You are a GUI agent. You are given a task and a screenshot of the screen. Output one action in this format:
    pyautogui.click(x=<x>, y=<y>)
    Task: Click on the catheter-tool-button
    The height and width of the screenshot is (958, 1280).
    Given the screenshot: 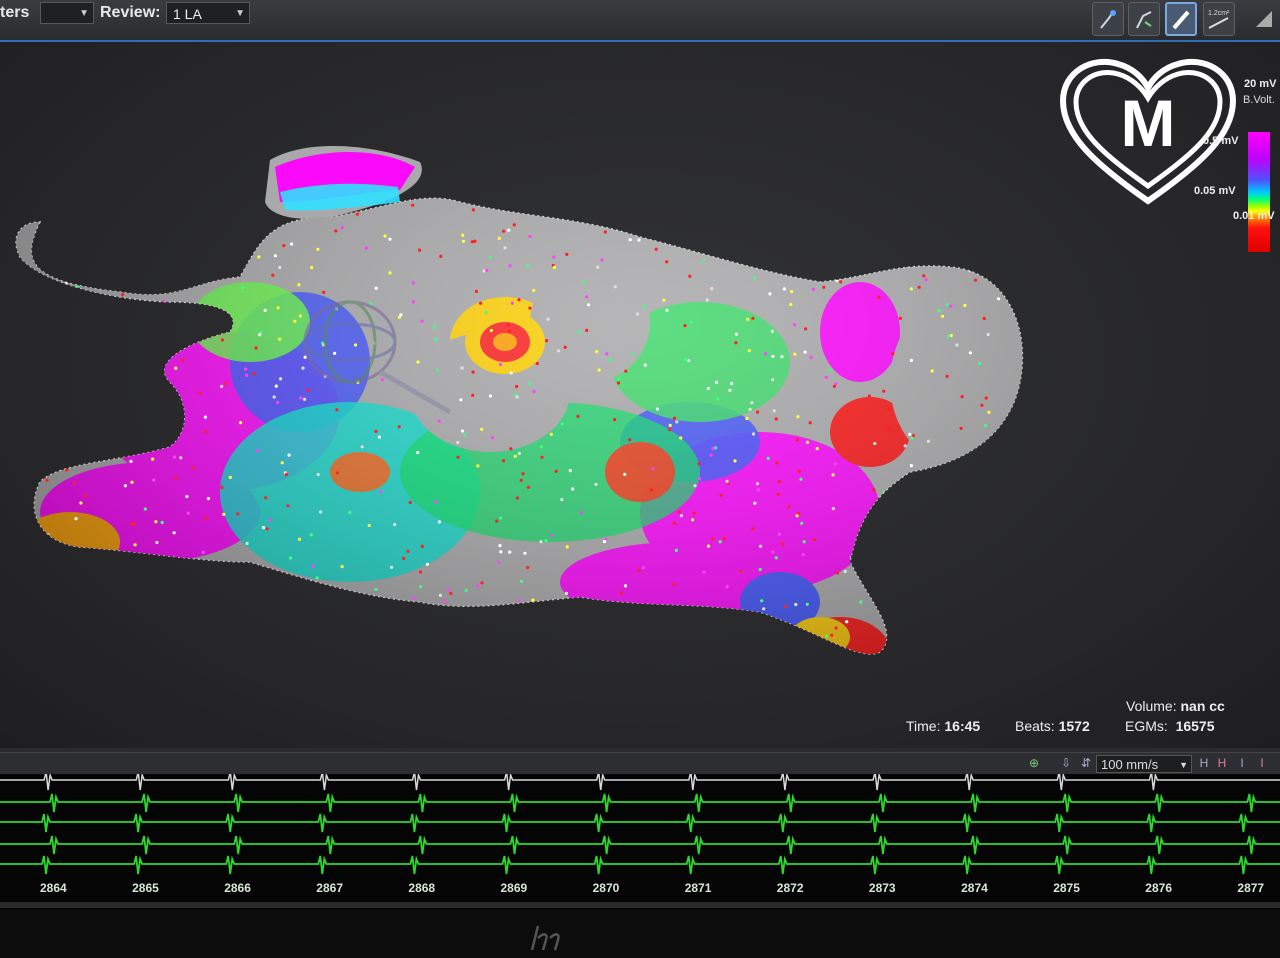 What is the action you would take?
    pyautogui.click(x=1108, y=19)
    